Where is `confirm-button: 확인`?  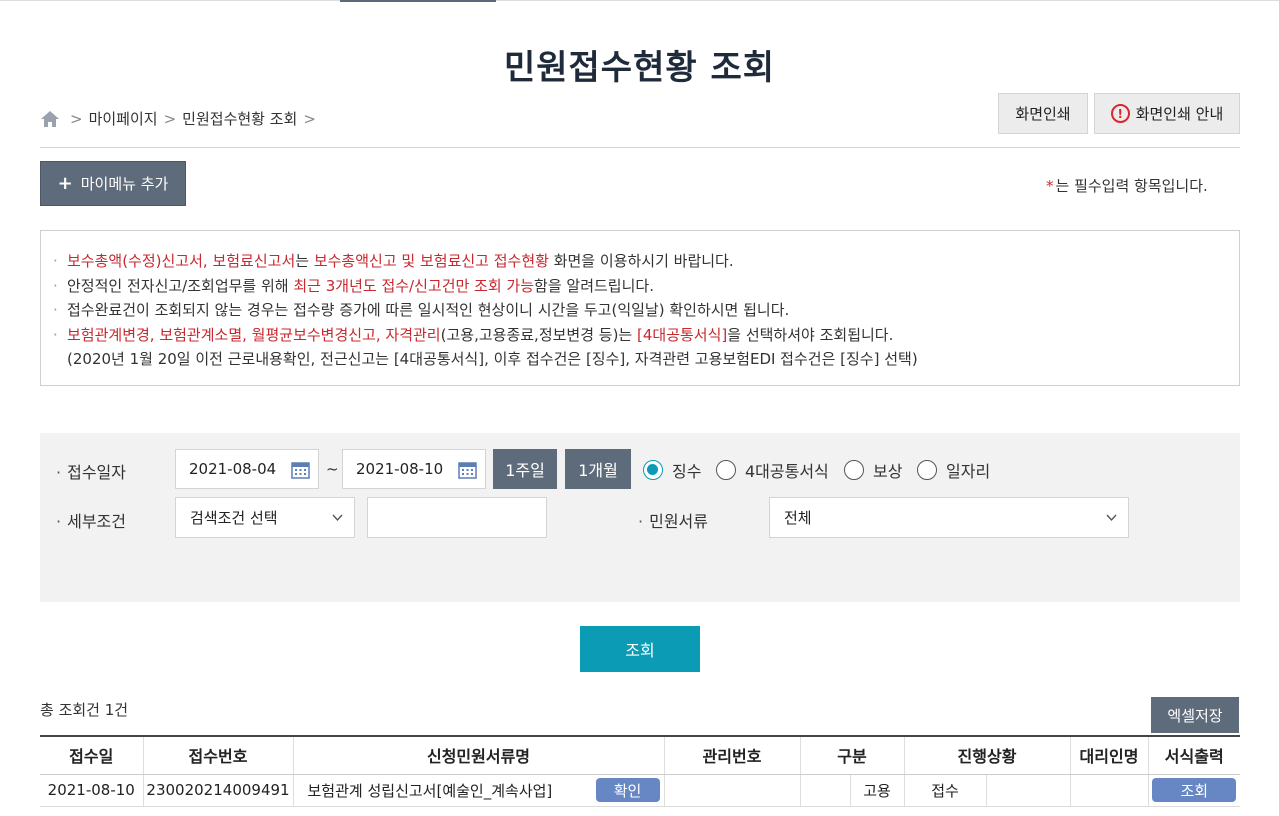 confirm-button: 확인 is located at coordinates (627, 790).